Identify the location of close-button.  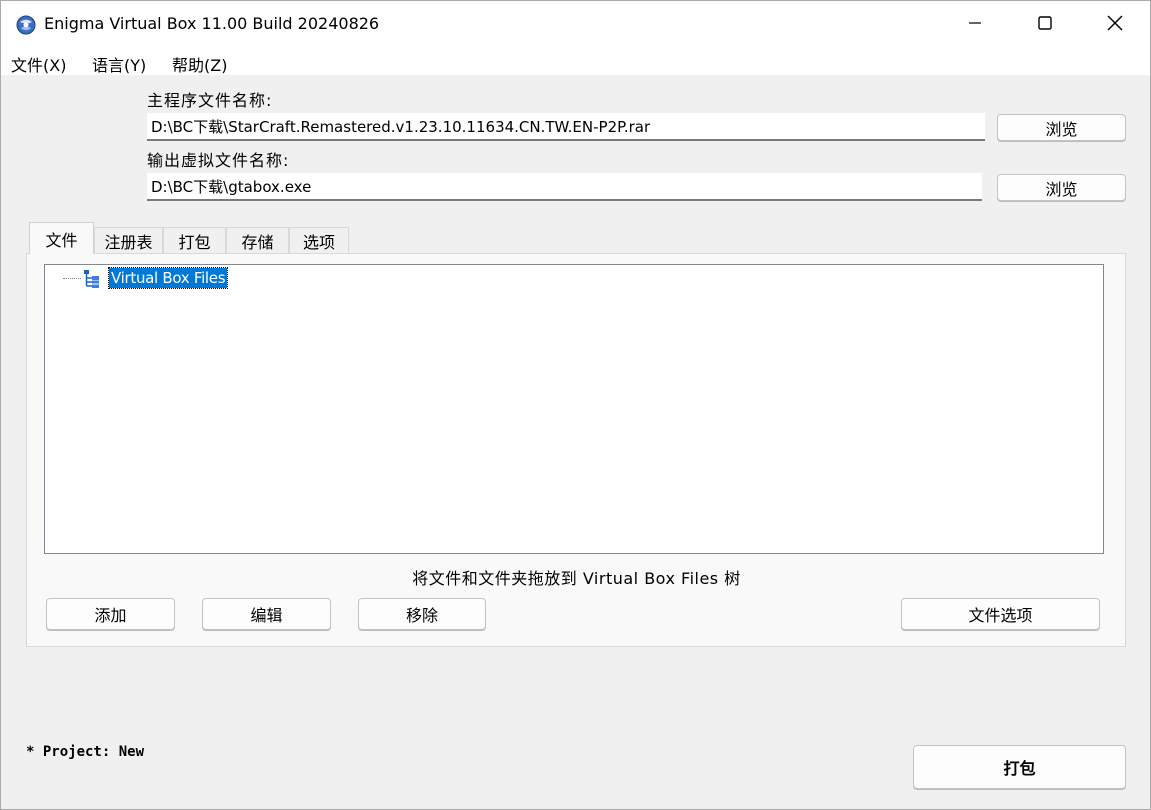
(1115, 25).